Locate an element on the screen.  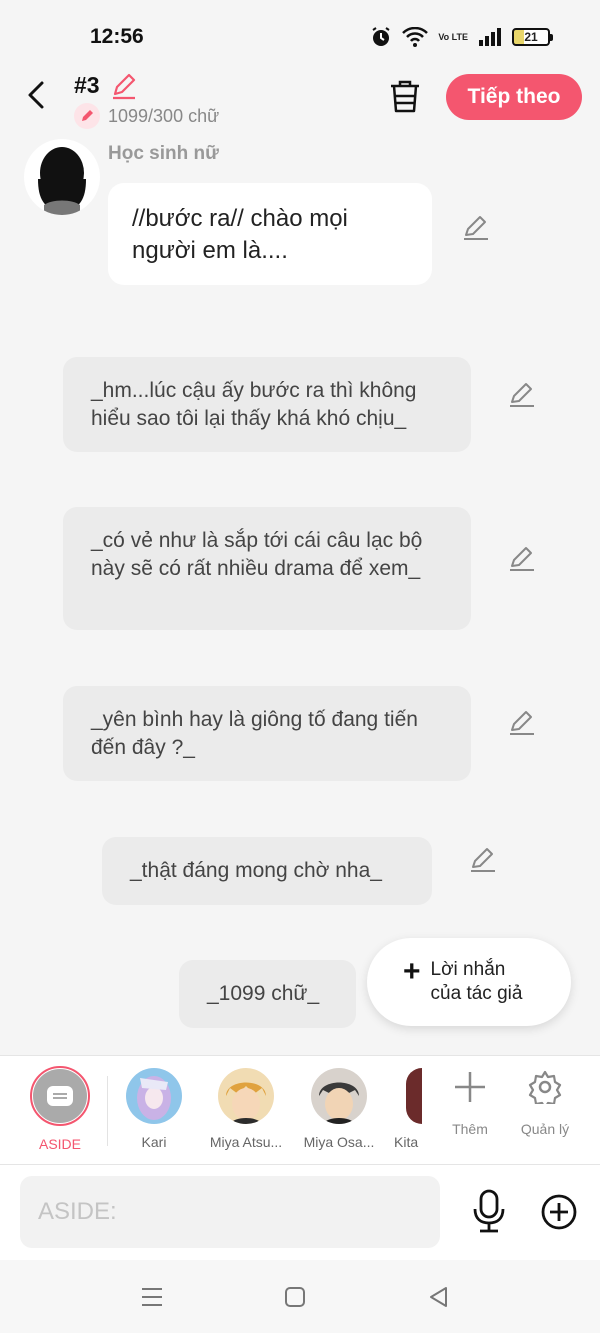
word-count-pencil-icon is located at coordinates (87, 116).